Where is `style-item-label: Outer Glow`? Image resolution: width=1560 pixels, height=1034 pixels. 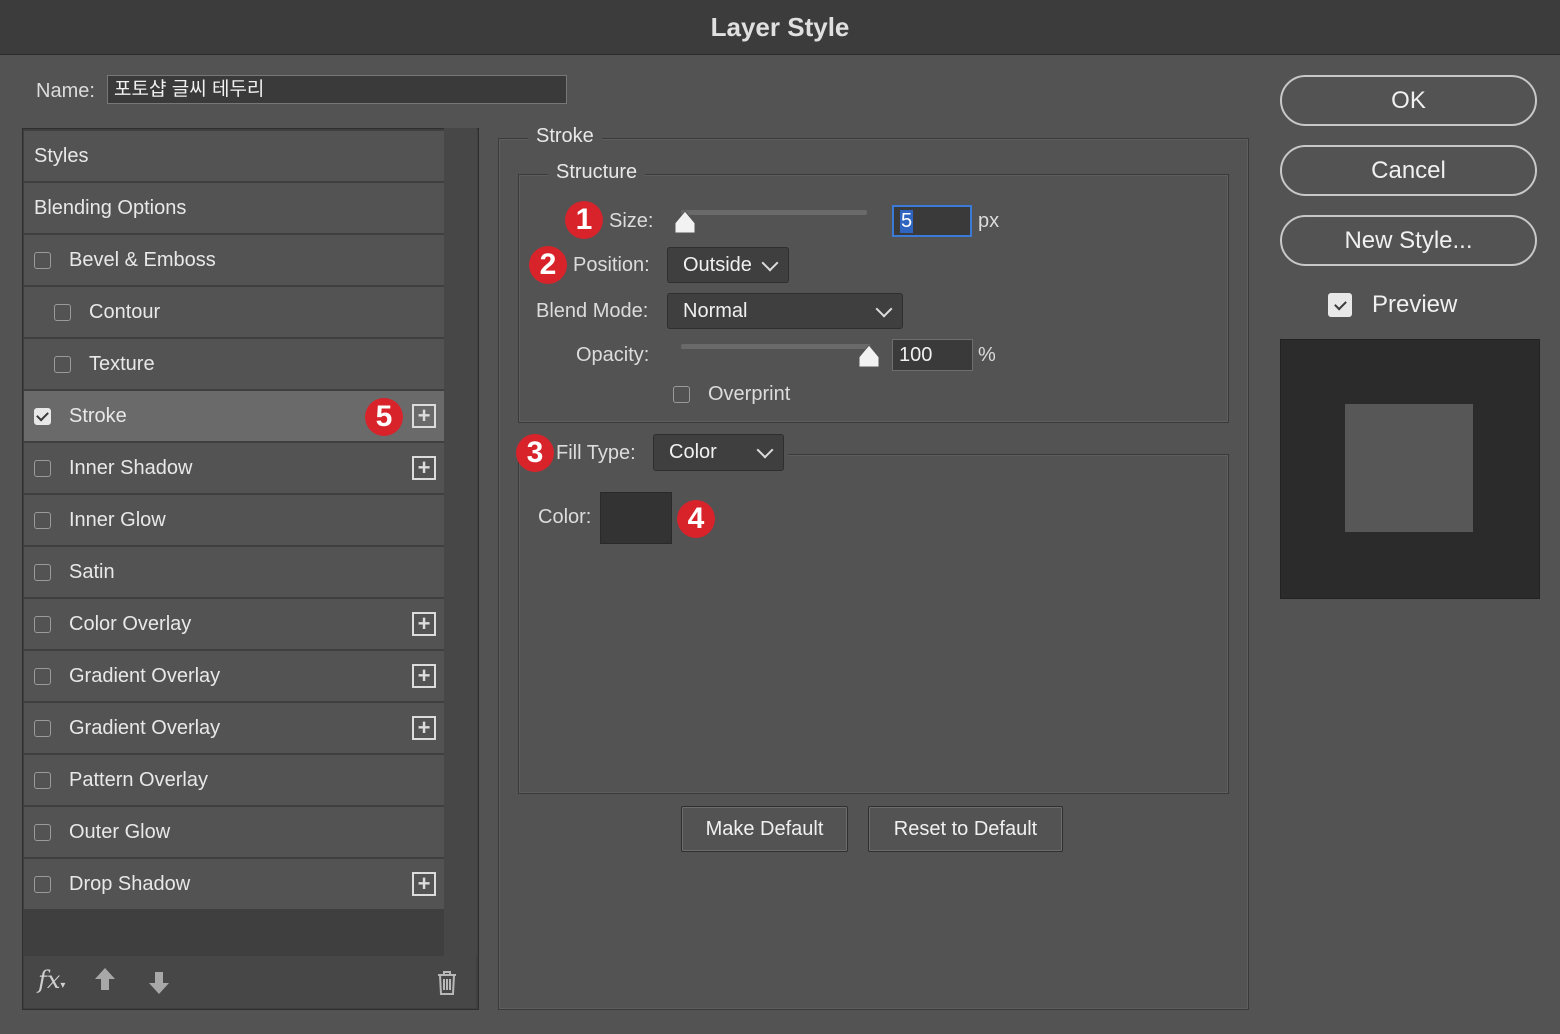
style-item-label: Outer Glow is located at coordinates (120, 831).